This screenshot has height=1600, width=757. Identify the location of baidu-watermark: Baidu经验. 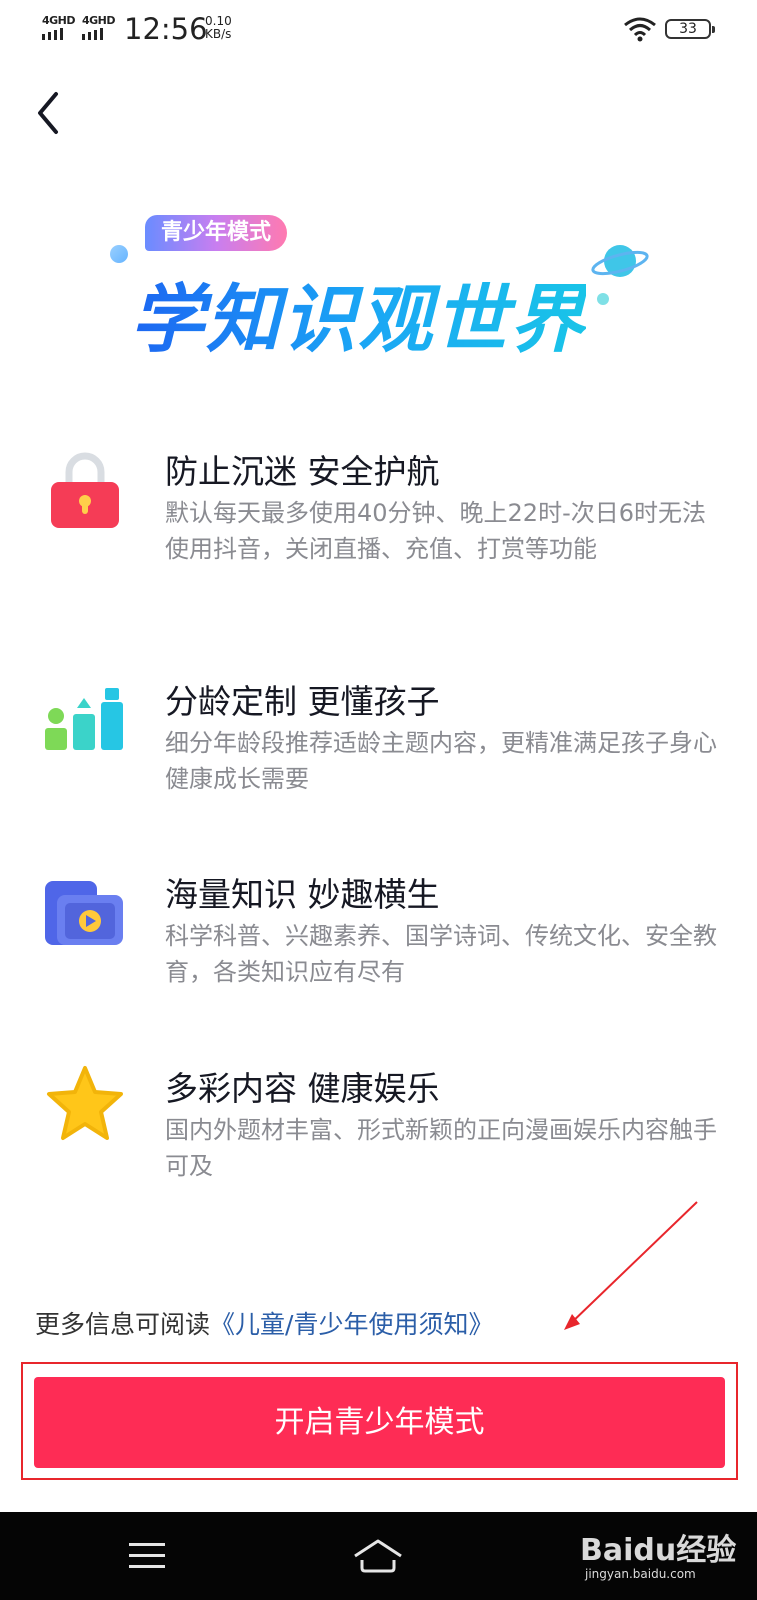
(658, 1550).